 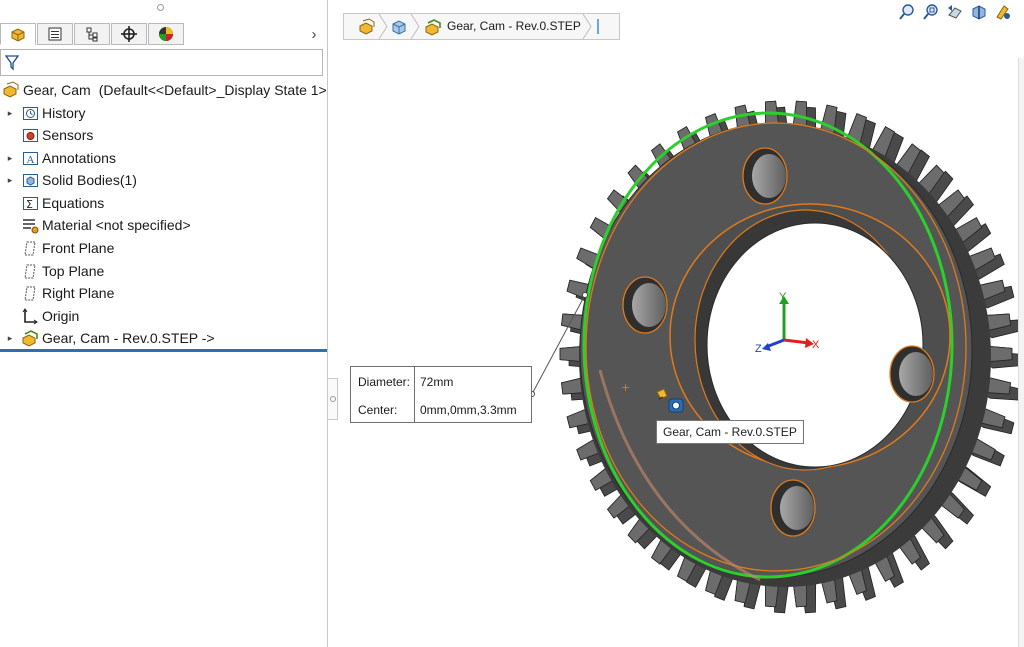 I want to click on tree-item-label: History, so click(x=64, y=113).